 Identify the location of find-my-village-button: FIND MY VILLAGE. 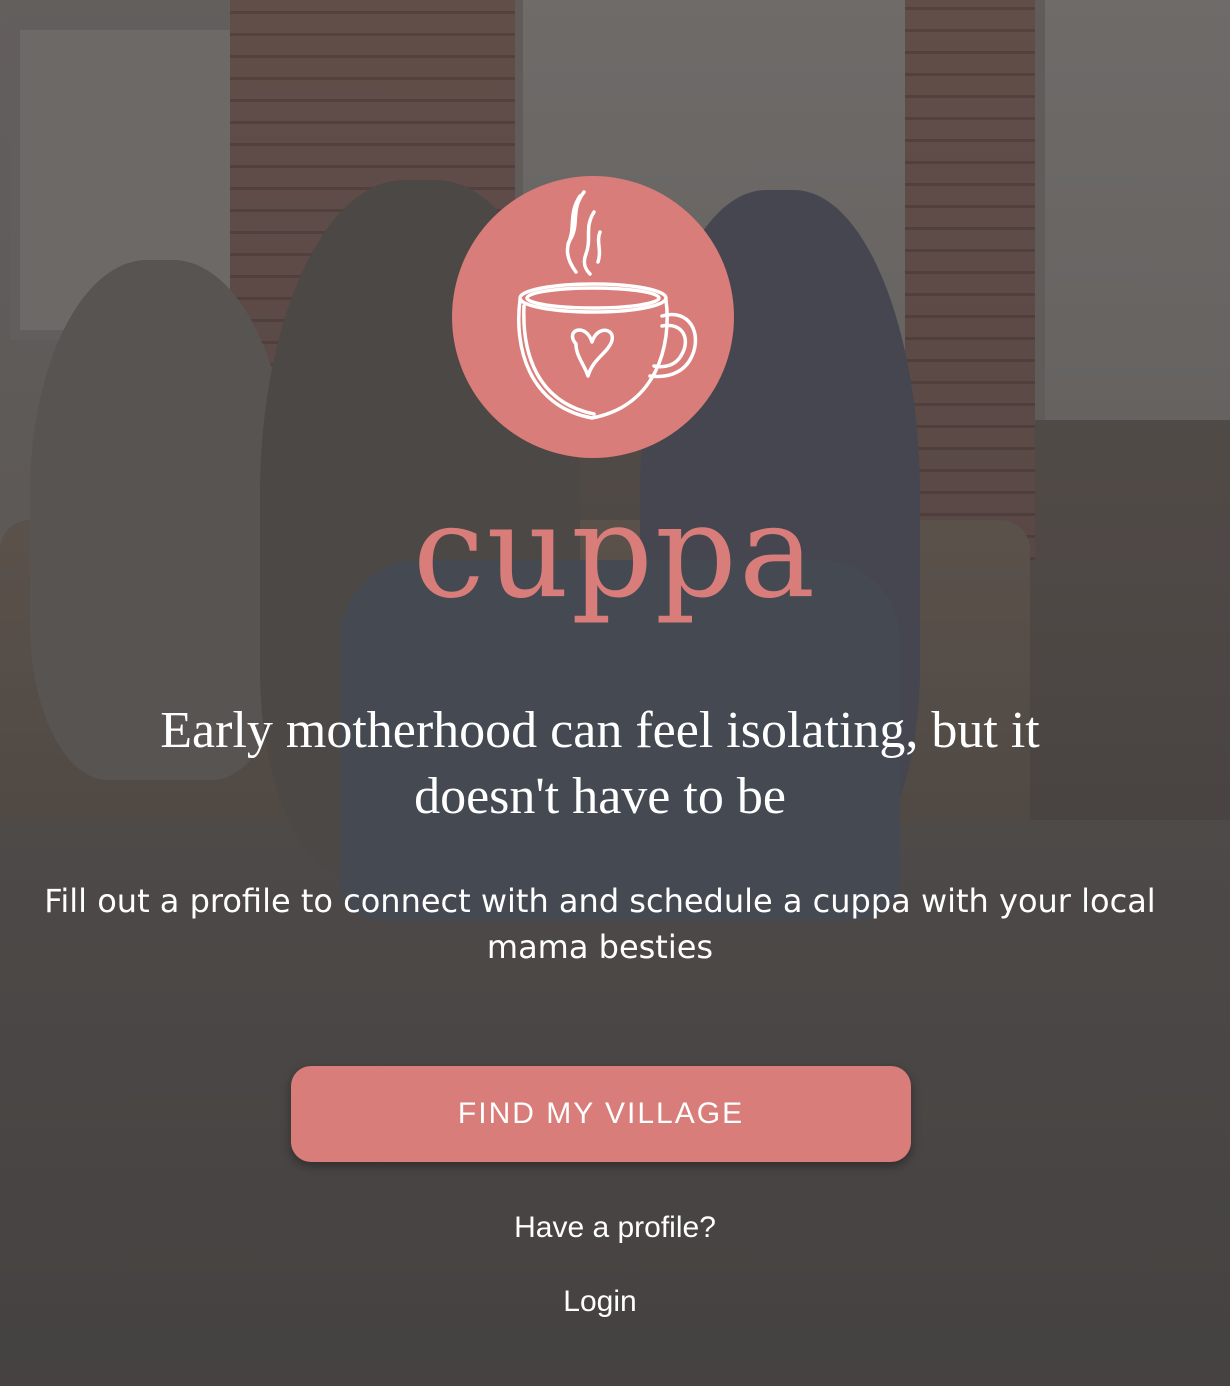
(601, 1114).